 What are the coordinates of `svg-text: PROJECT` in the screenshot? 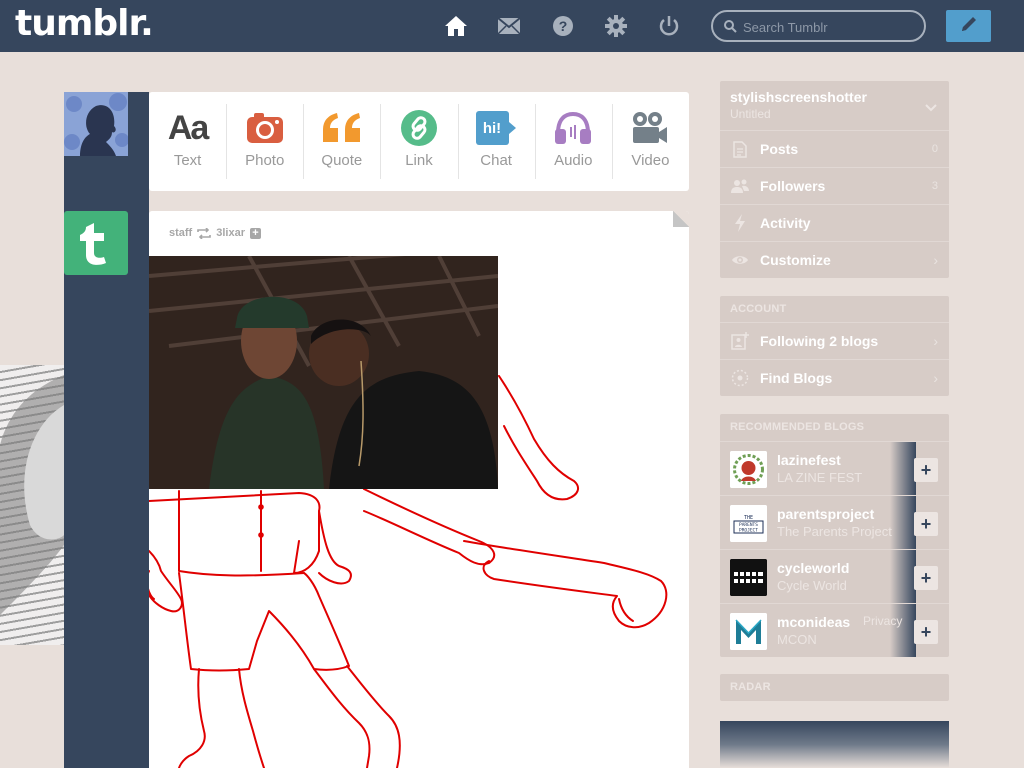 It's located at (748, 531).